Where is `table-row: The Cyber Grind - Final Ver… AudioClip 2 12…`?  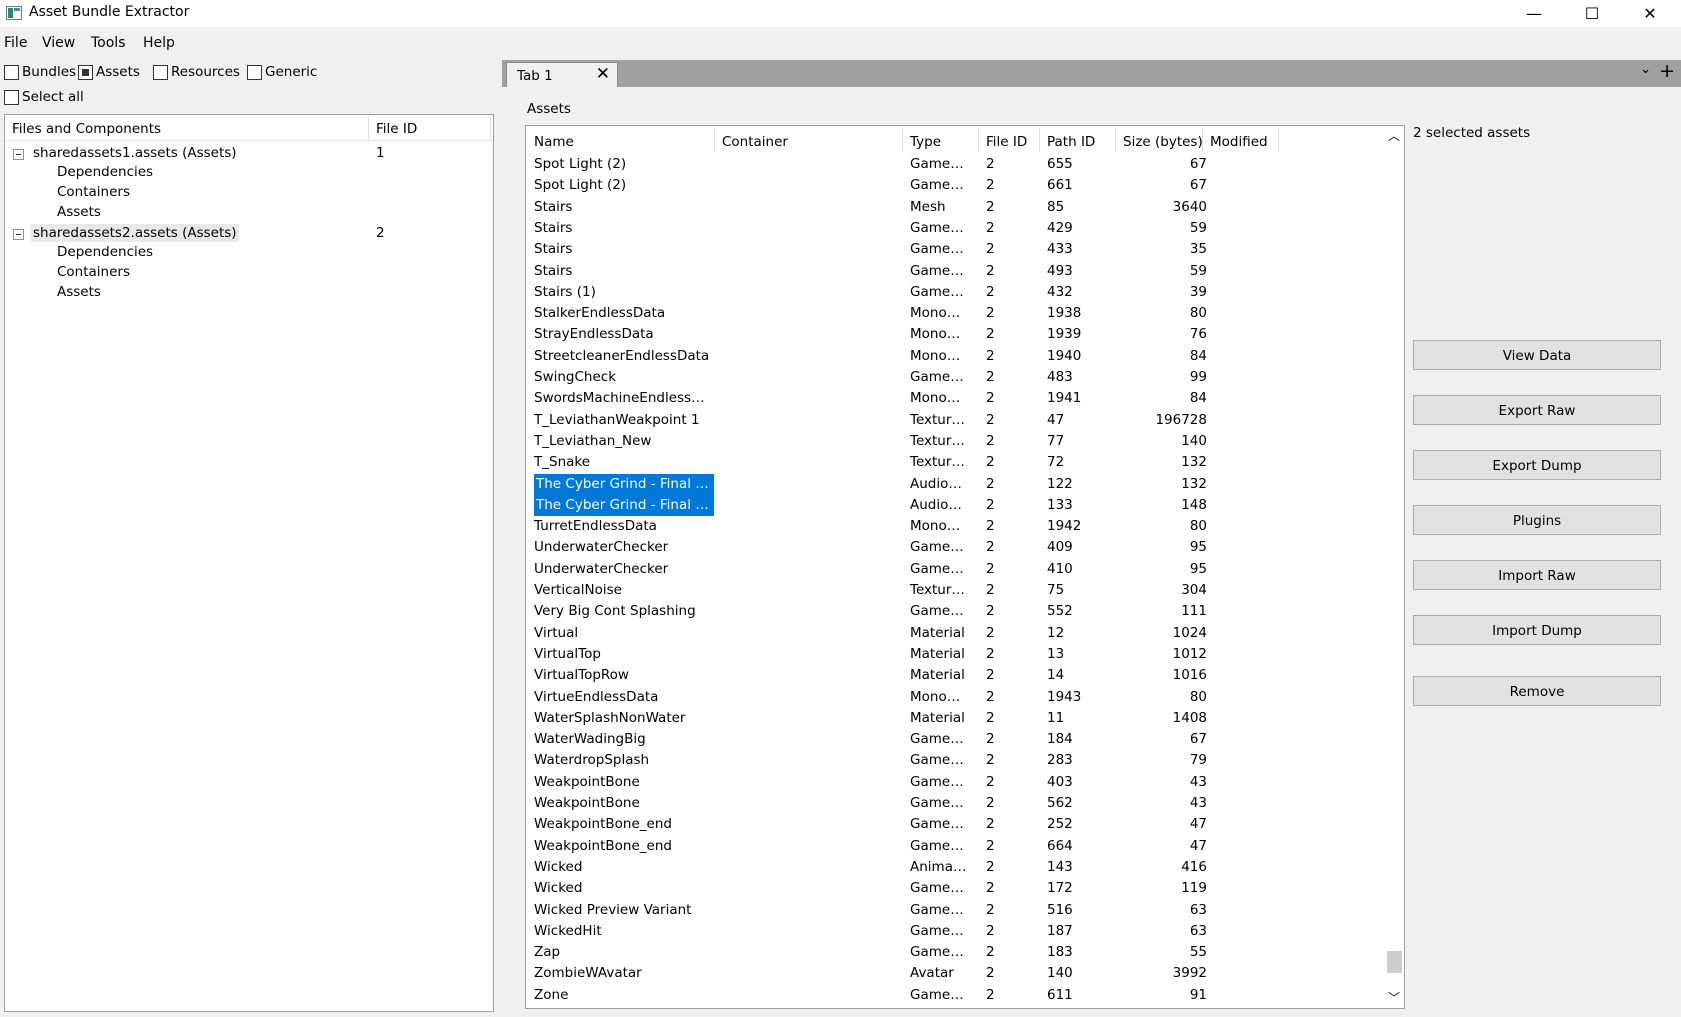 table-row: The Cyber Grind - Final Ver… AudioClip 2 12… is located at coordinates (955, 484).